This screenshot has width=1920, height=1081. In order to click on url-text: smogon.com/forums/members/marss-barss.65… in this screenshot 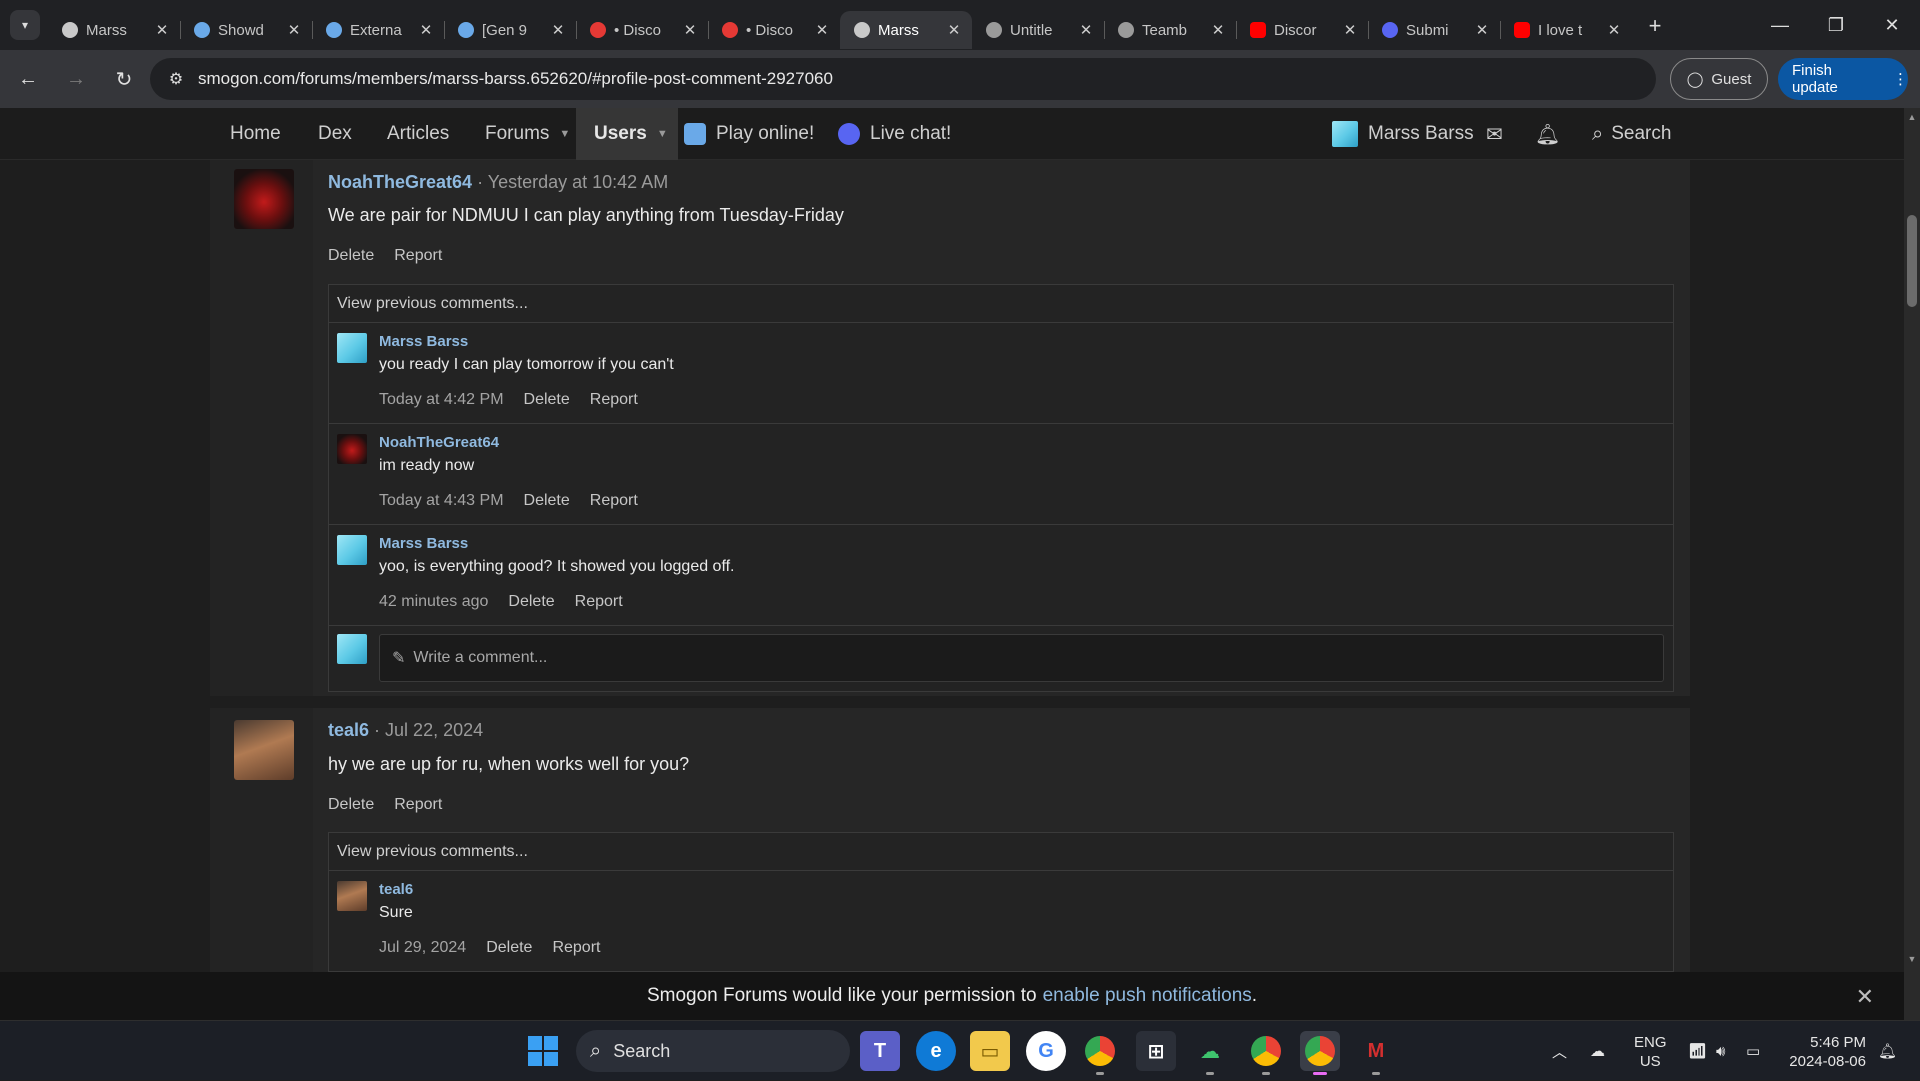, I will do `click(515, 79)`.